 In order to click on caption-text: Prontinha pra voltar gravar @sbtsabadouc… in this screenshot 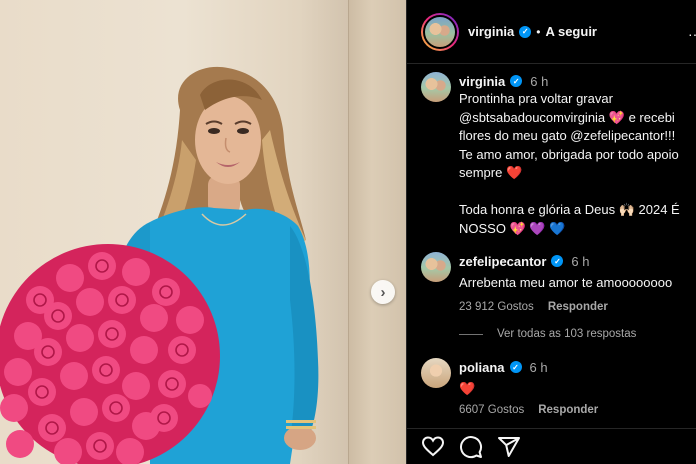, I will do `click(569, 163)`.